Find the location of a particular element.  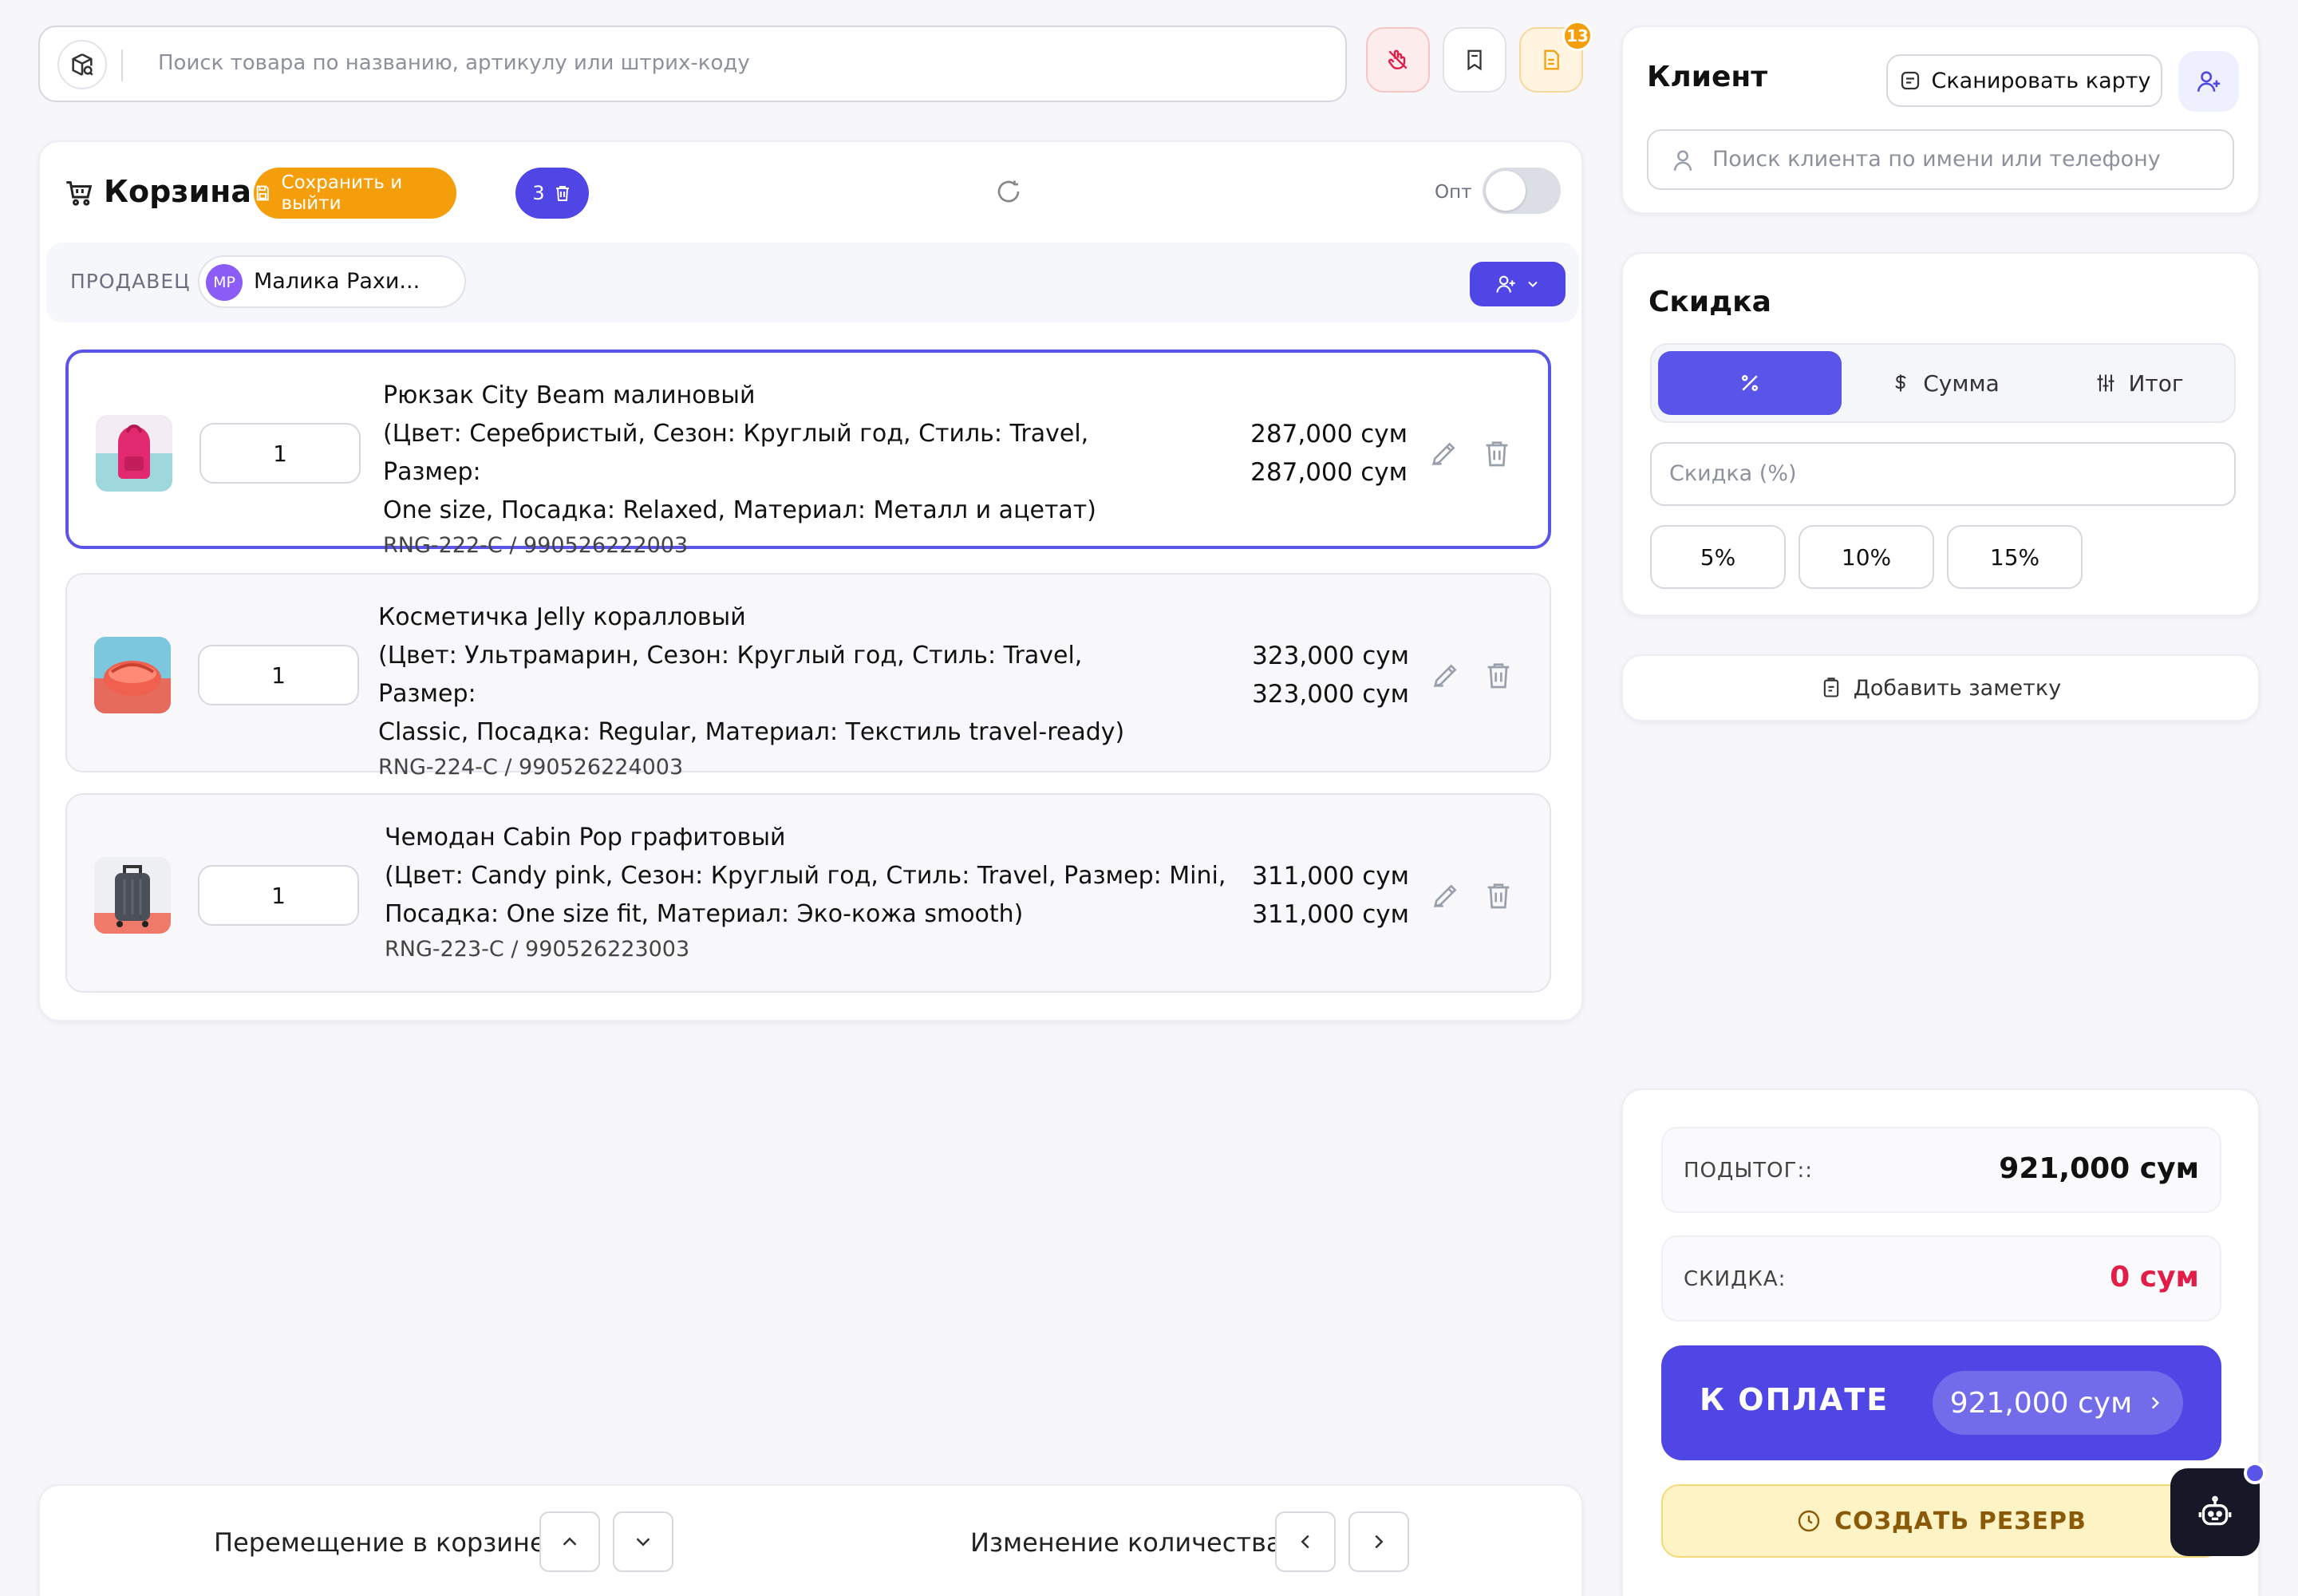

assistant-bot-button is located at coordinates (2218, 1509).